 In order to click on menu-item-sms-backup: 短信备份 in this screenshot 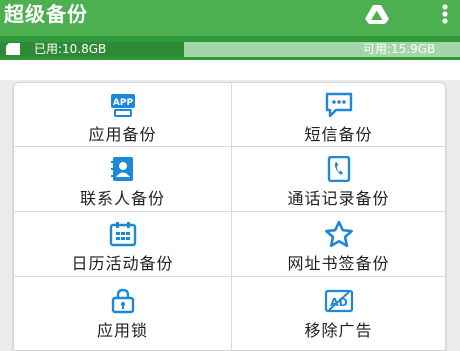, I will do `click(338, 115)`.